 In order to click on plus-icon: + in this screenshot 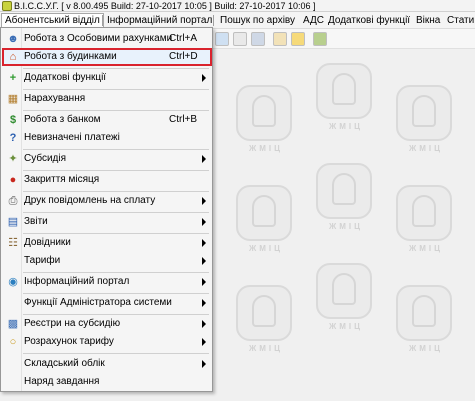, I will do `click(13, 78)`.